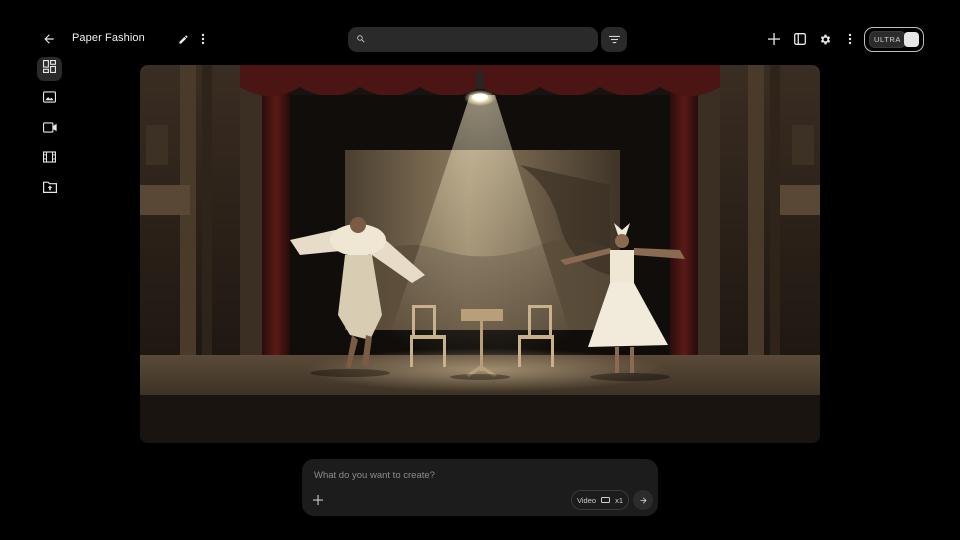 Image resolution: width=960 pixels, height=540 pixels. I want to click on sidebar-item-film, so click(49, 159).